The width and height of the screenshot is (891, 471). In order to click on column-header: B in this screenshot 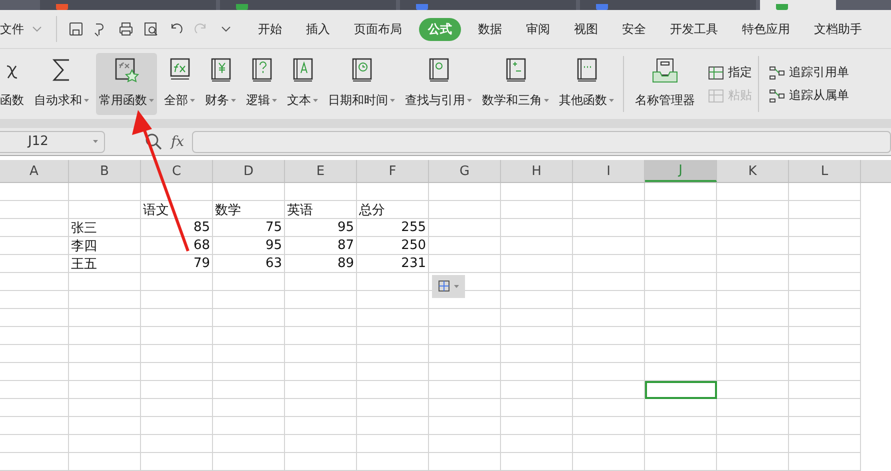, I will do `click(105, 171)`.